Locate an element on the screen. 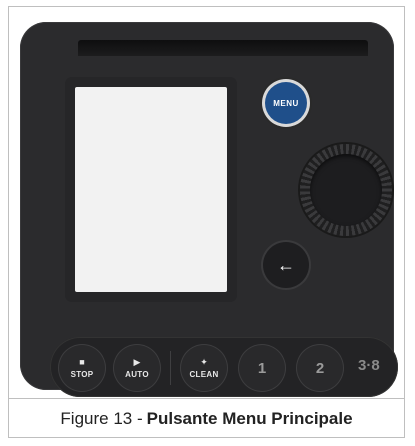 The width and height of the screenshot is (415, 446). knob-center is located at coordinates (346, 190).